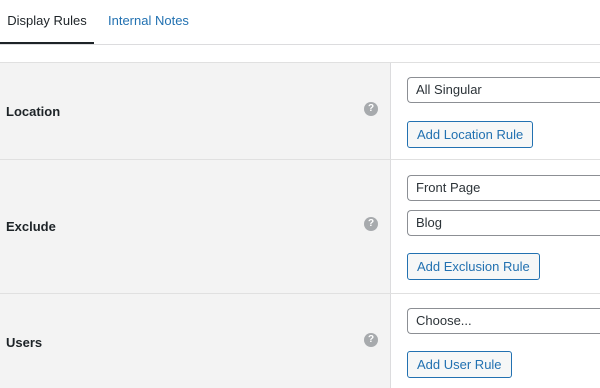 This screenshot has width=600, height=388. Describe the element at coordinates (503, 90) in the screenshot. I see `location-select: All Singular` at that location.